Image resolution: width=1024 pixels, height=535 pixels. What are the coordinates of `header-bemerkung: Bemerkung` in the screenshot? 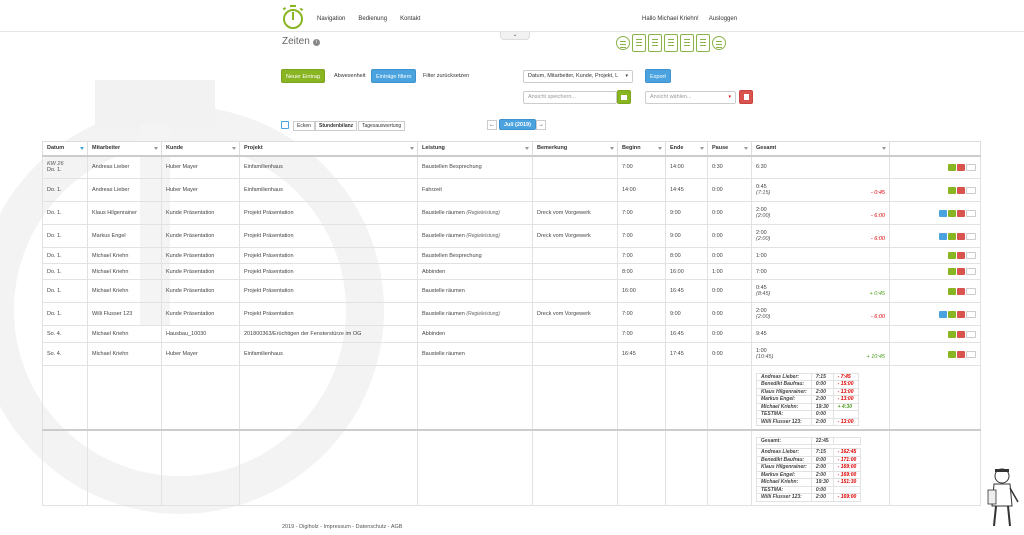 It's located at (575, 149).